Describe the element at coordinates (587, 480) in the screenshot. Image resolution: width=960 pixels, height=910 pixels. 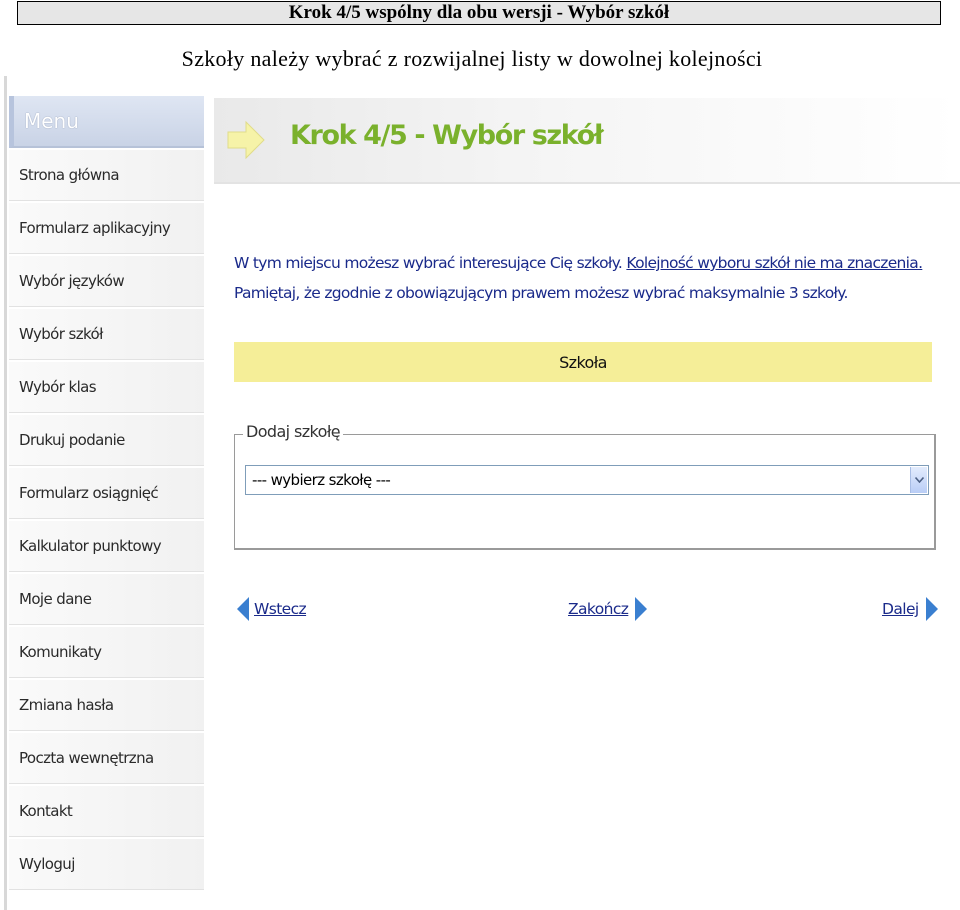
I see `school-select: --- wybierz szkołę ---` at that location.